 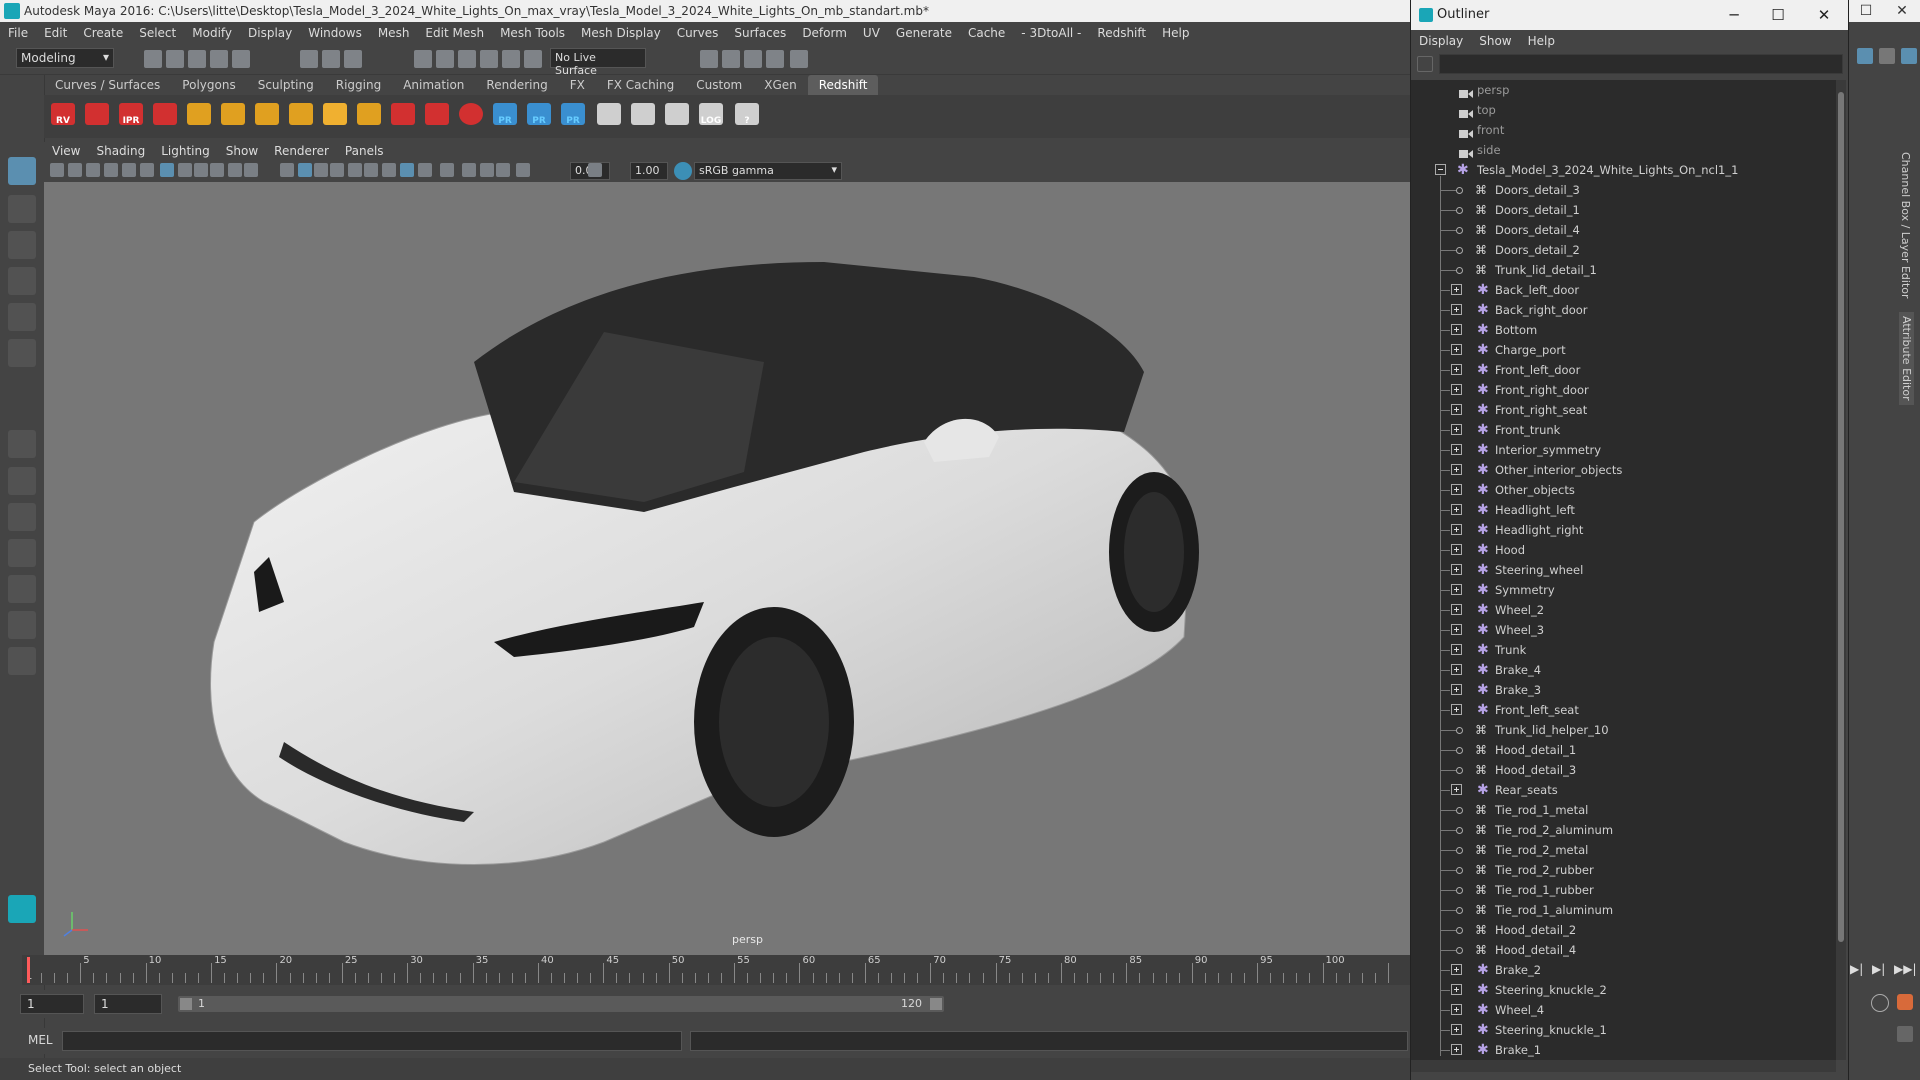 What do you see at coordinates (677, 115) in the screenshot?
I see `redshift-code-icon` at bounding box center [677, 115].